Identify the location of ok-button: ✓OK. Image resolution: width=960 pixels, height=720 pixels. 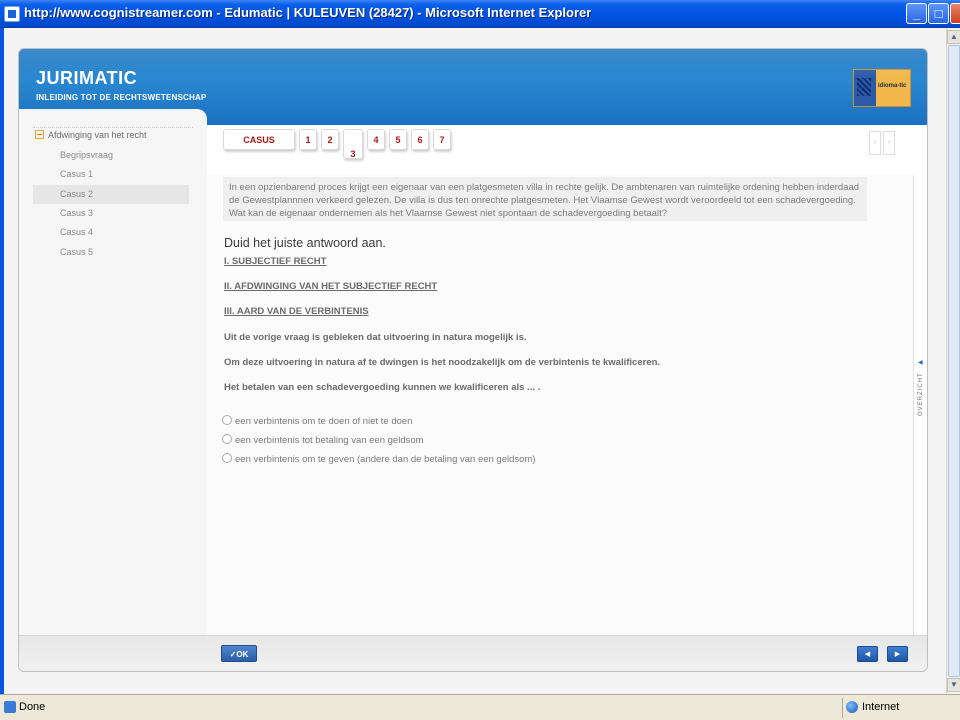
(239, 653).